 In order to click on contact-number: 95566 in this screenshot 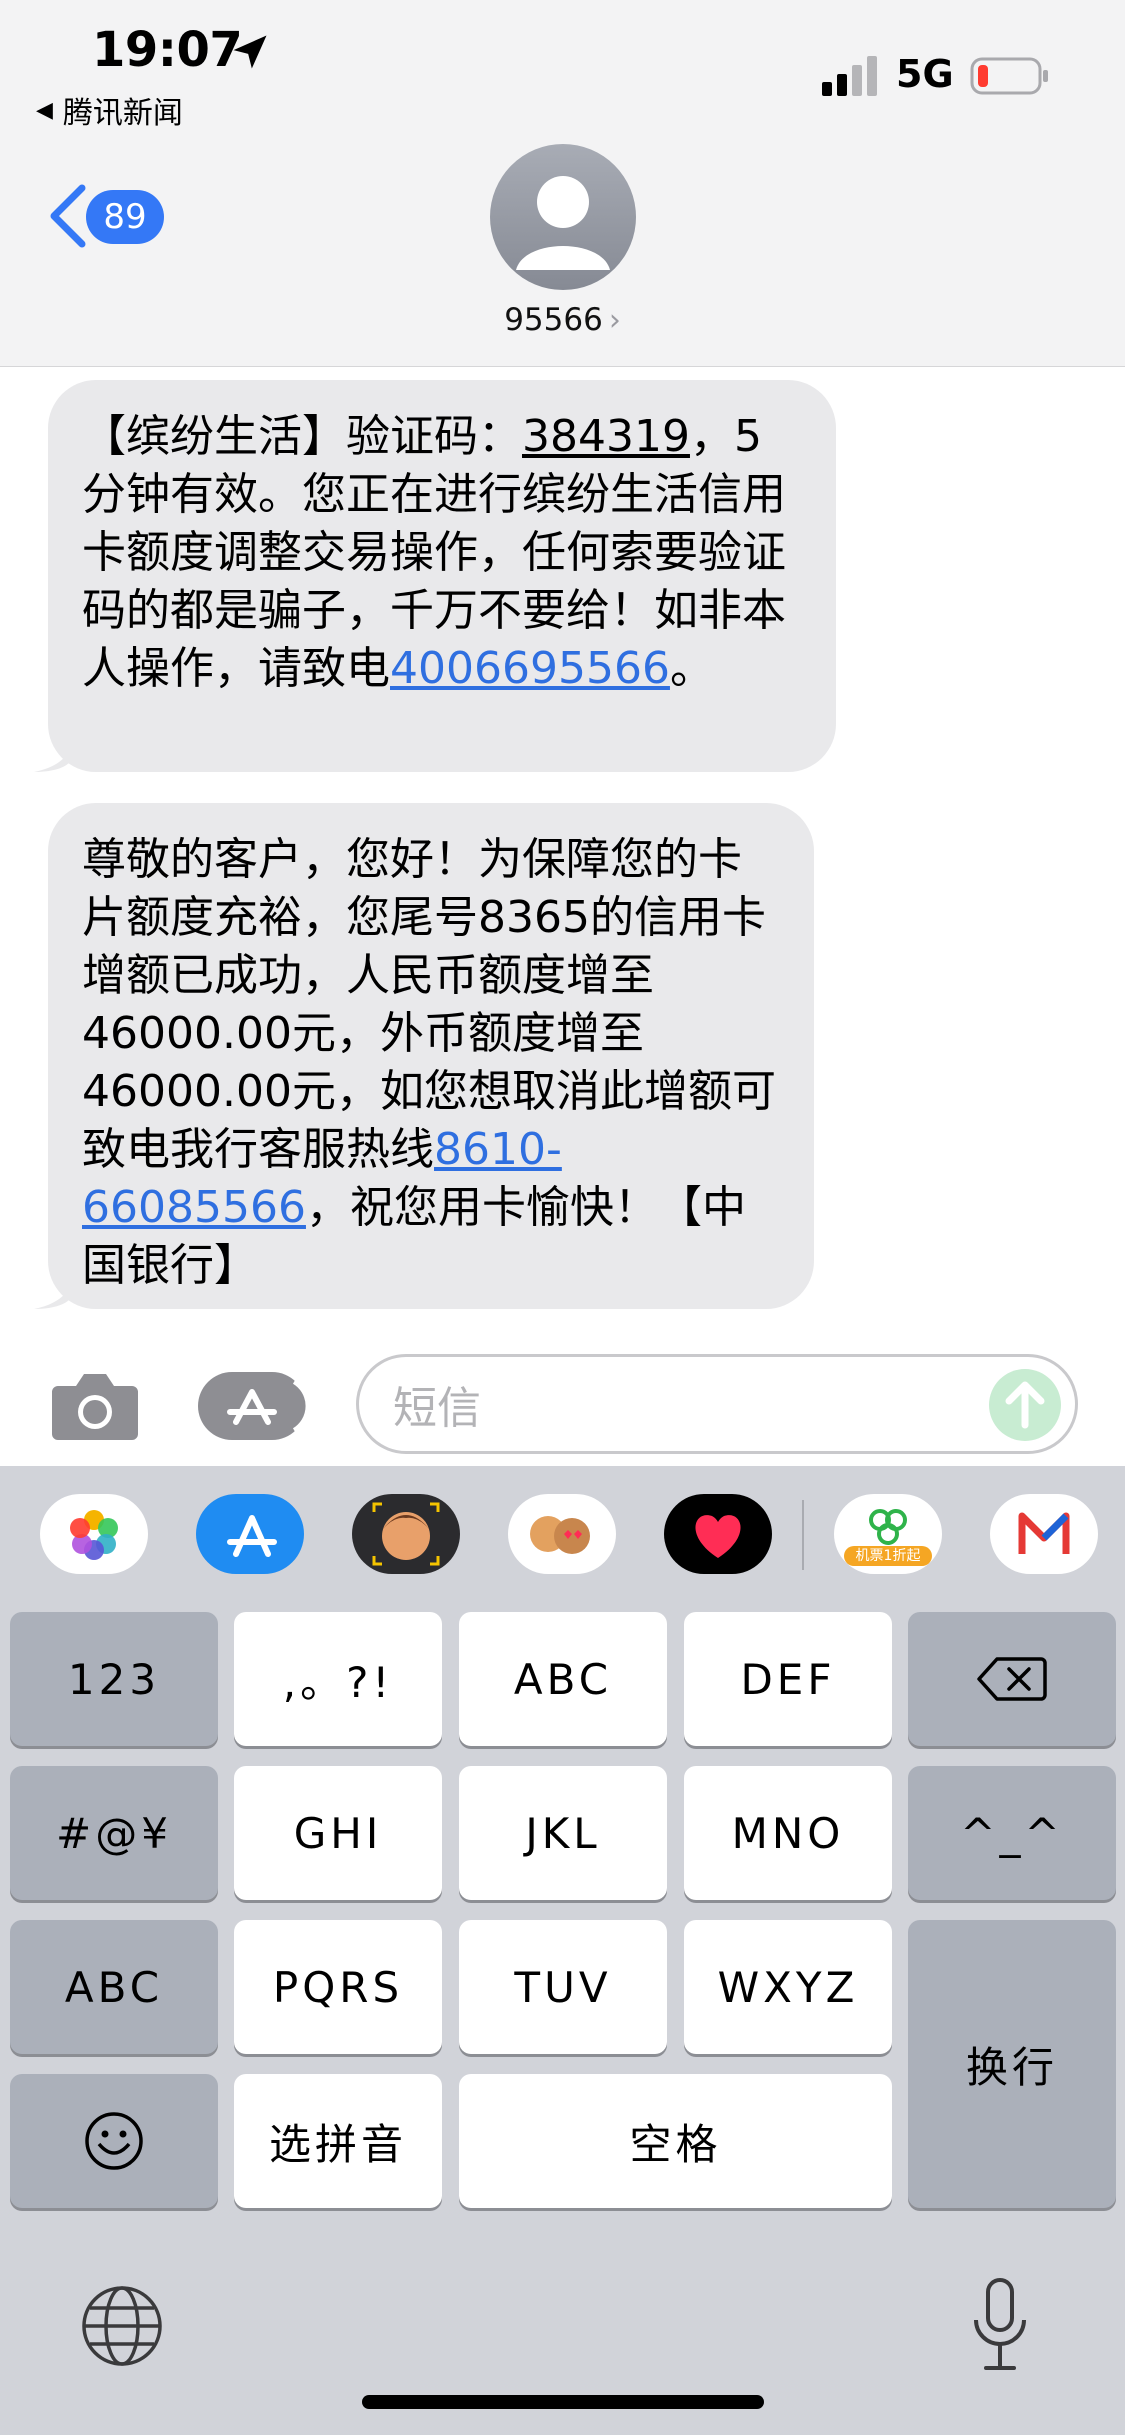, I will do `click(553, 320)`.